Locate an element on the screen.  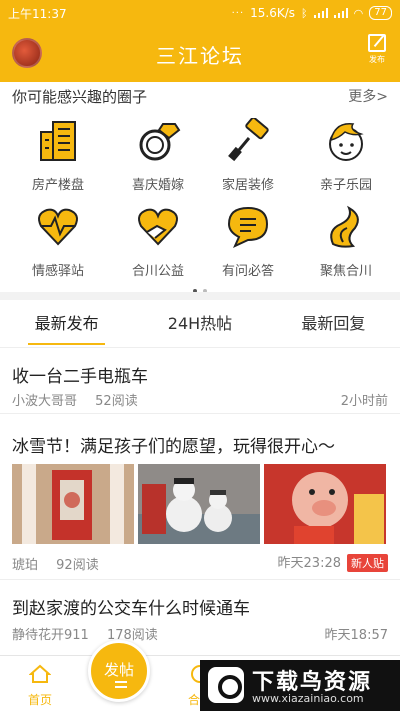
post-title: 冰雪节！满足孩子们的愿望，玩得很开心～ is located at coordinates (173, 447).